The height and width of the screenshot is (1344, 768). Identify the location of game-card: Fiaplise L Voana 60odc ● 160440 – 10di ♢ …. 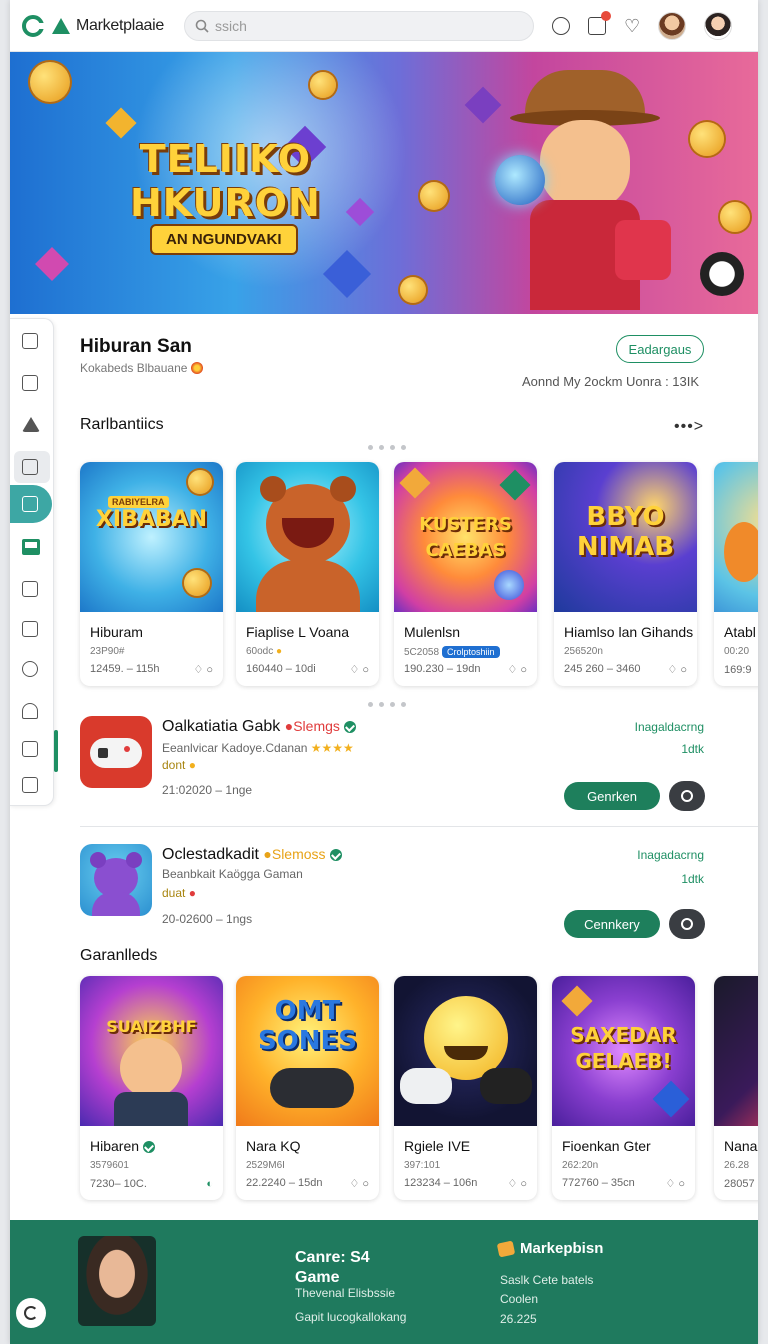
(307, 574).